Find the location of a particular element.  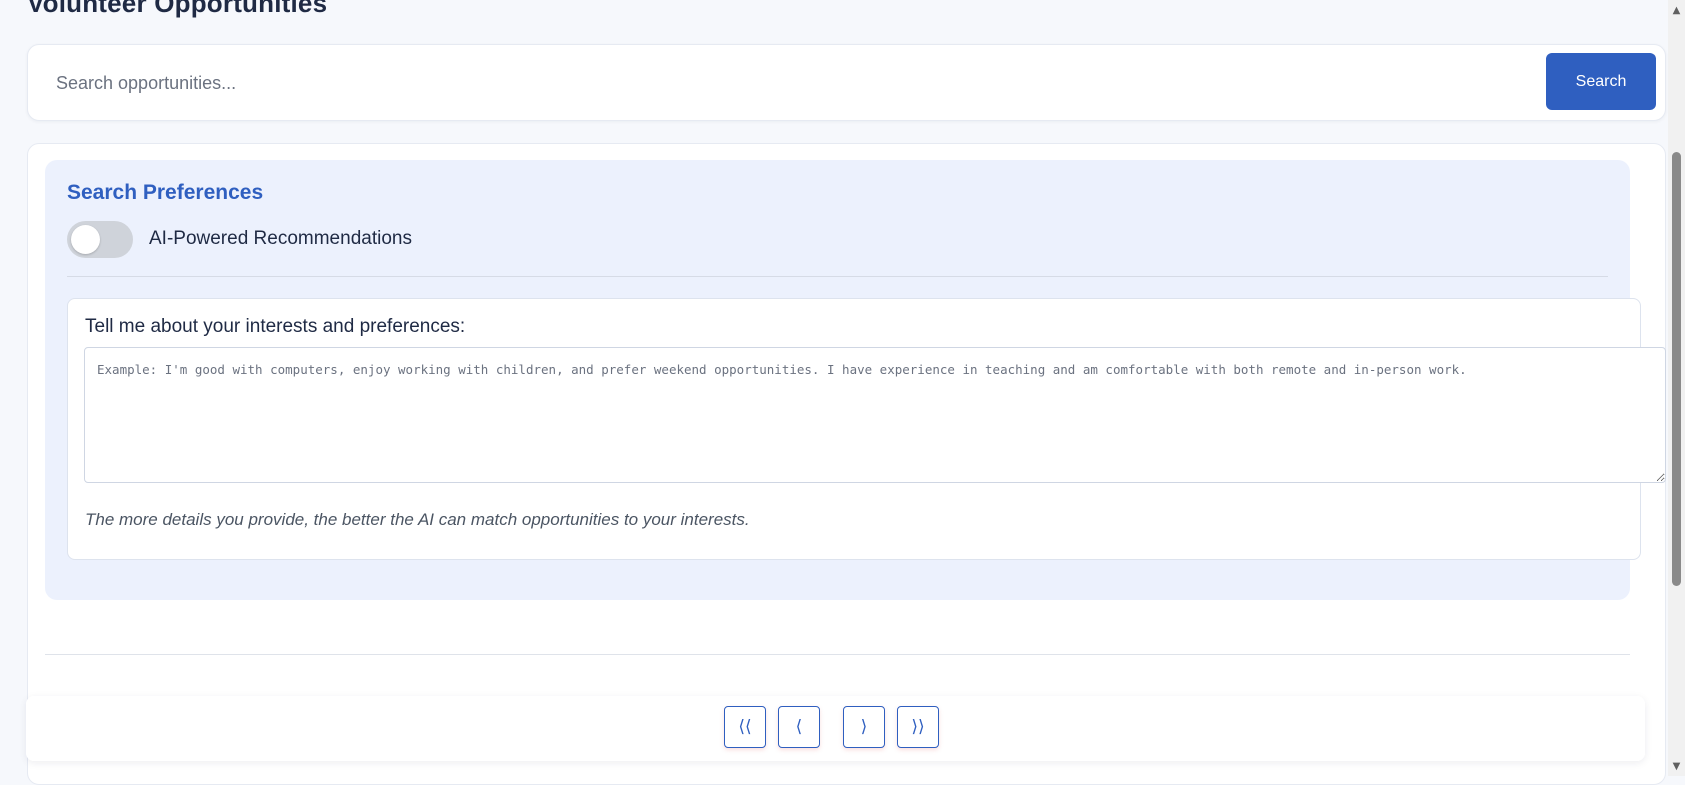

pagination-bar: ⟨⟨ ⟨ ⟩ ⟩⟩ is located at coordinates (835, 728).